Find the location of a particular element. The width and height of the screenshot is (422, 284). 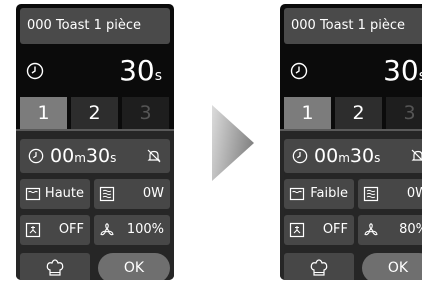

fan-speed: 100% is located at coordinates (145, 229).